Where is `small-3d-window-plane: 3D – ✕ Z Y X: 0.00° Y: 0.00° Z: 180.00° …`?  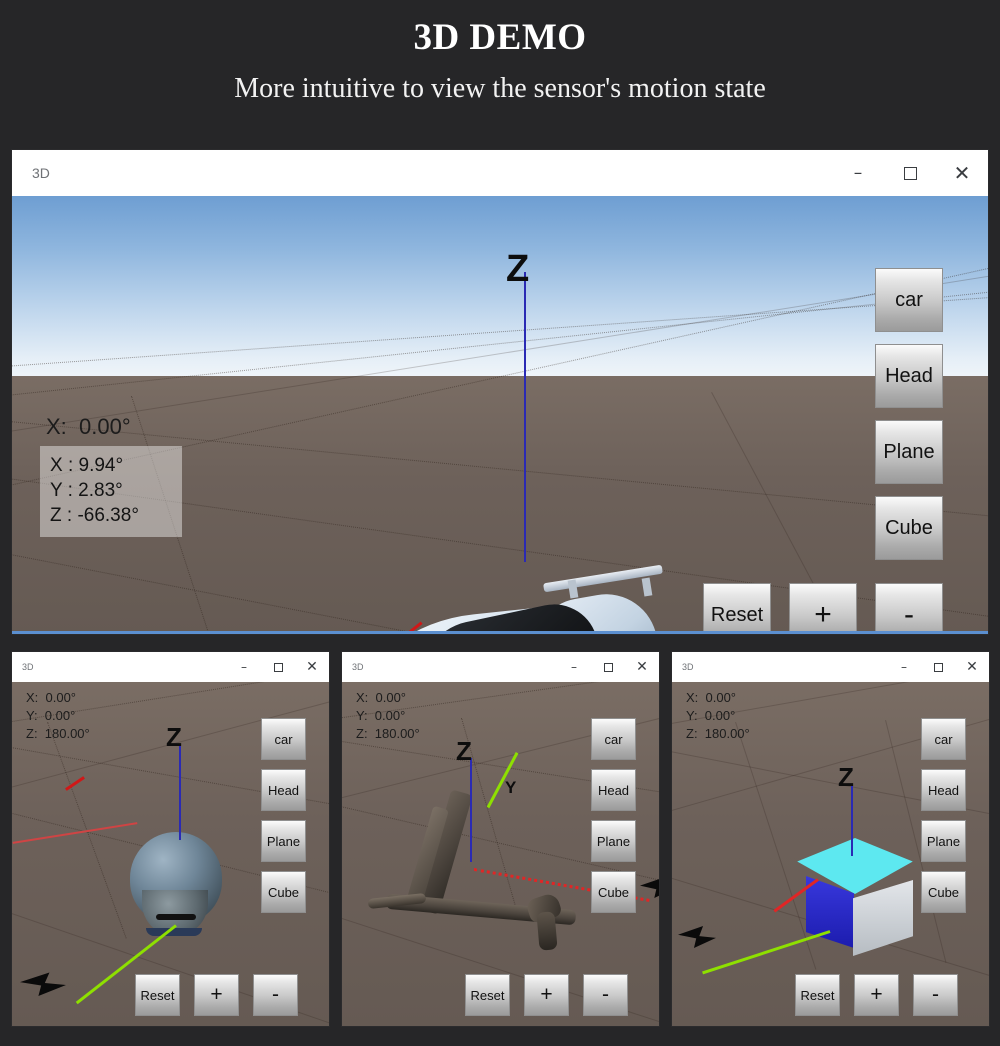 small-3d-window-plane: 3D – ✕ Z Y X: 0.00° Y: 0.00° Z: 180.00° … is located at coordinates (500, 839).